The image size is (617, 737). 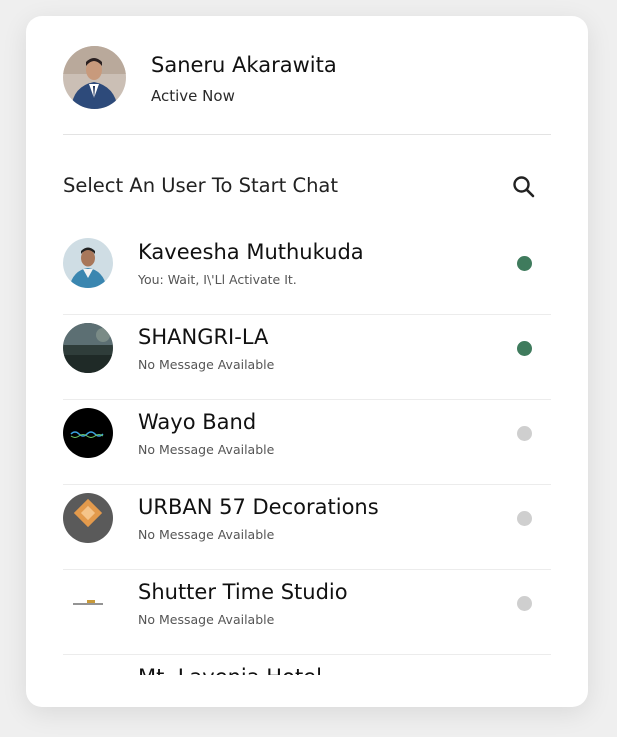 What do you see at coordinates (230, 670) in the screenshot?
I see `user-name: Mt. Lavenia Hotel` at bounding box center [230, 670].